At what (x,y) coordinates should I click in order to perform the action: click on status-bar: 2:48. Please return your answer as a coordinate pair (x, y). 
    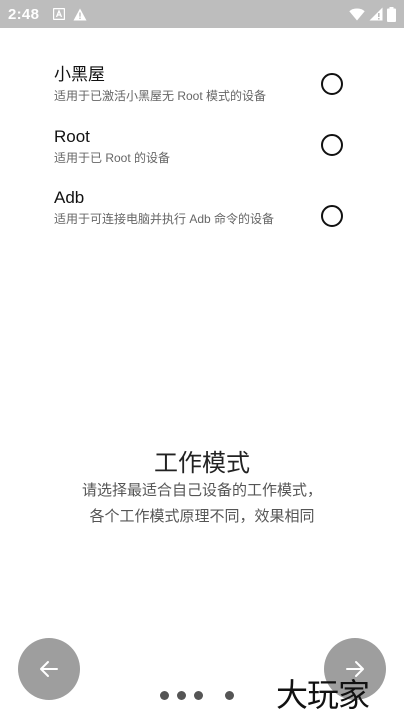
    Looking at the image, I should click on (202, 14).